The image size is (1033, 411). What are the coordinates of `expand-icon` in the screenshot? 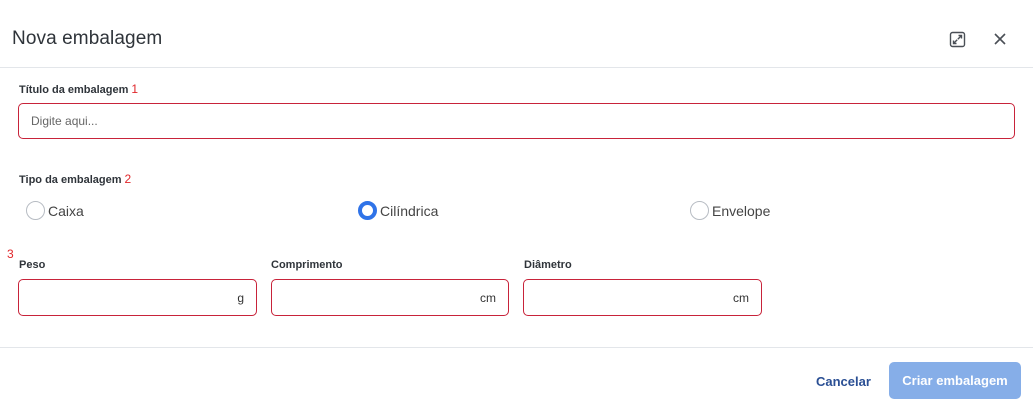 It's located at (957, 39).